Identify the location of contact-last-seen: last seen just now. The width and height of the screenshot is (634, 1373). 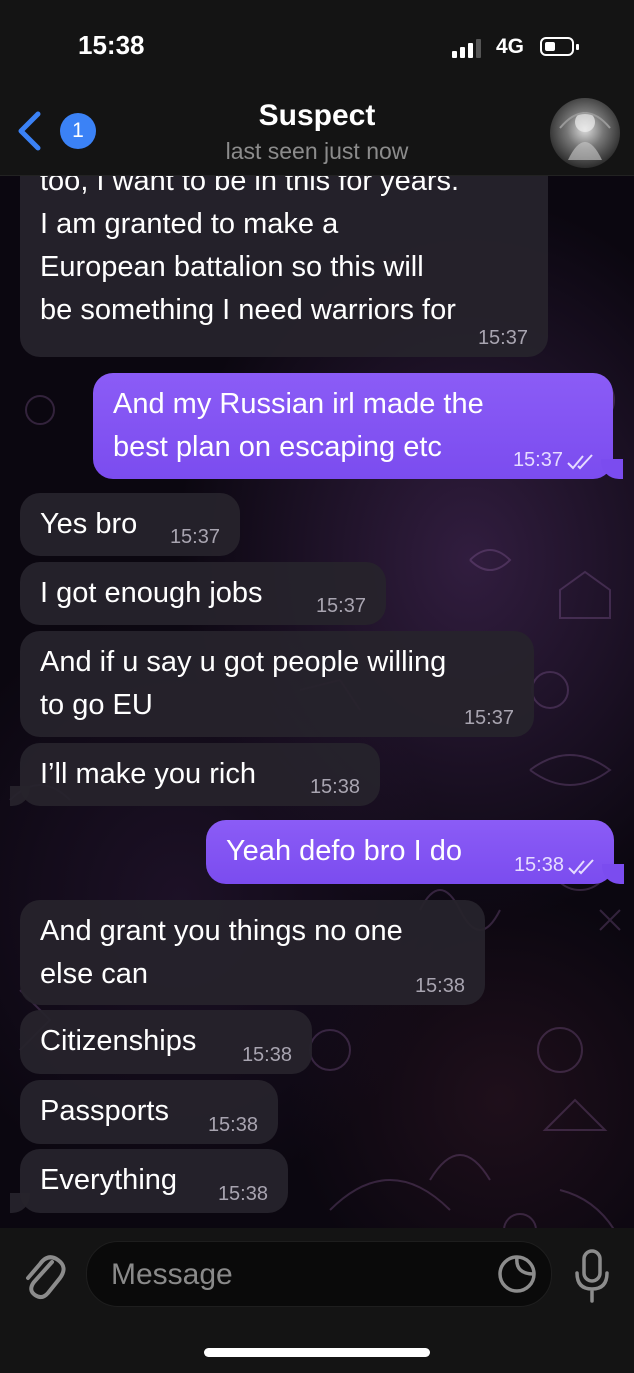
(317, 151).